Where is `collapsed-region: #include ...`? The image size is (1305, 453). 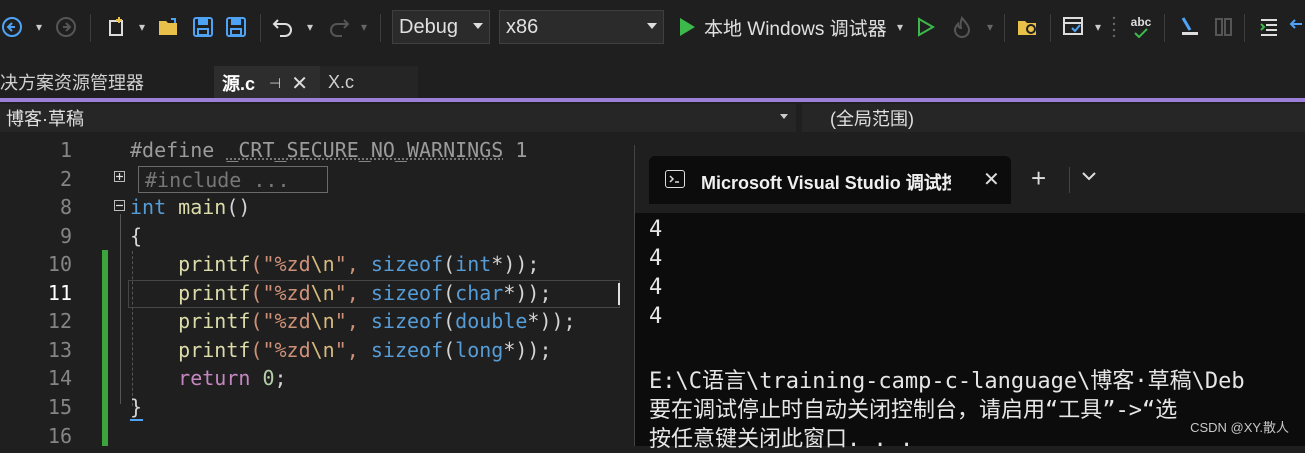
collapsed-region: #include ... is located at coordinates (233, 179).